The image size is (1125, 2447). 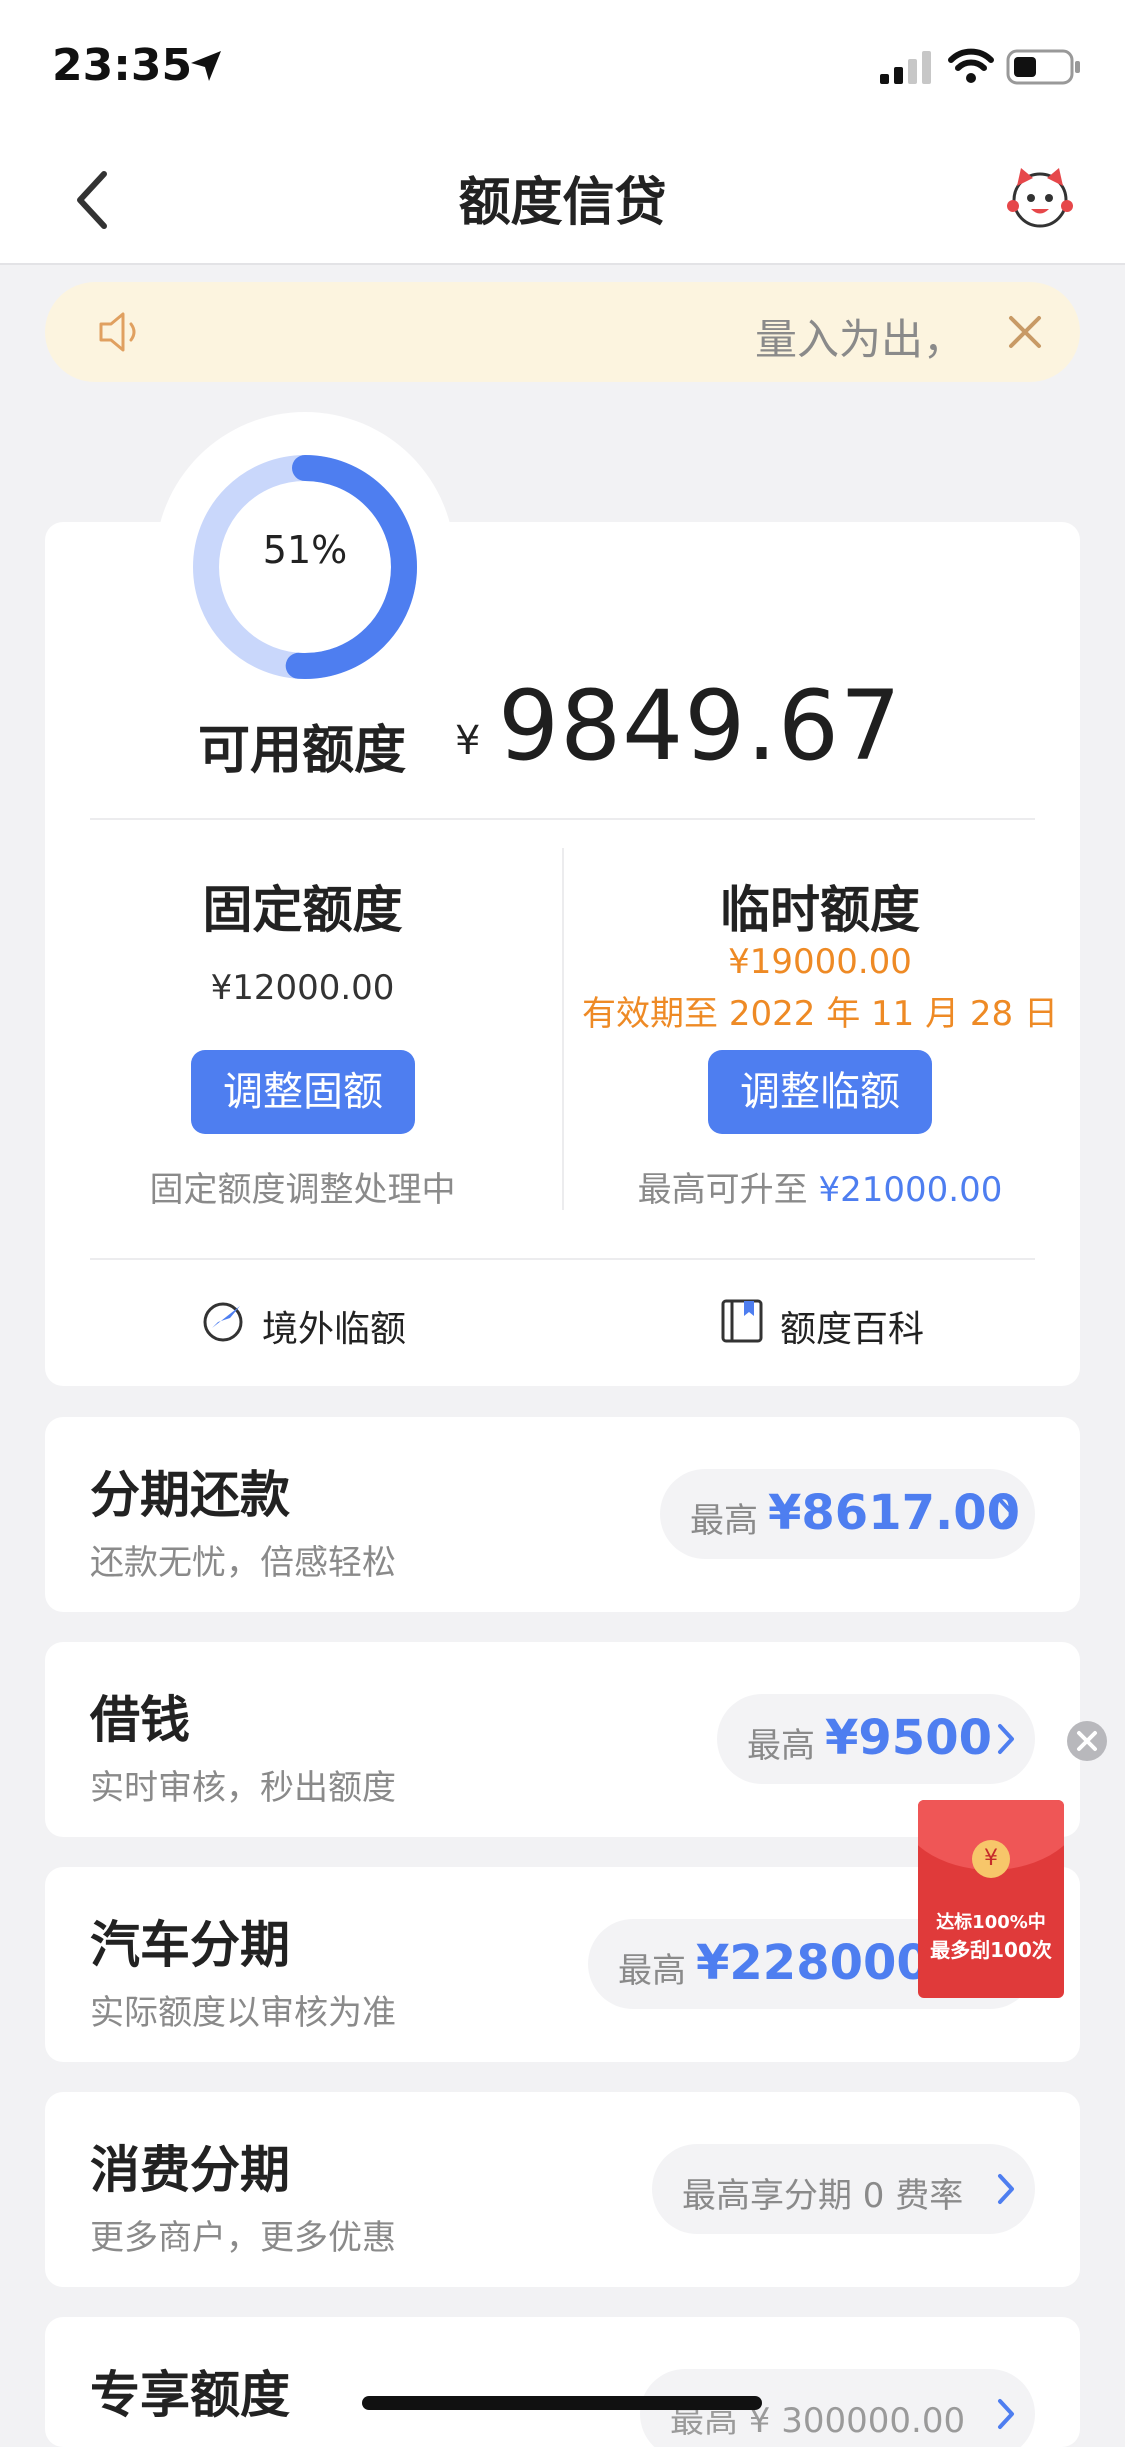 I want to click on available-currency: ¥, so click(x=468, y=741).